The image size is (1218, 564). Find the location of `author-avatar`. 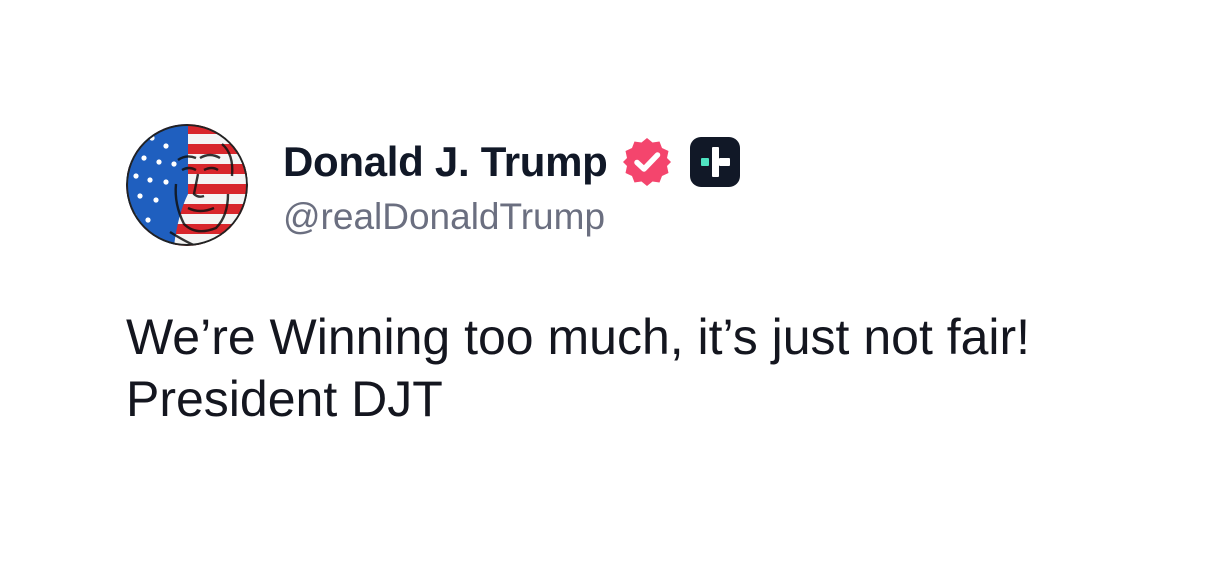

author-avatar is located at coordinates (187, 185).